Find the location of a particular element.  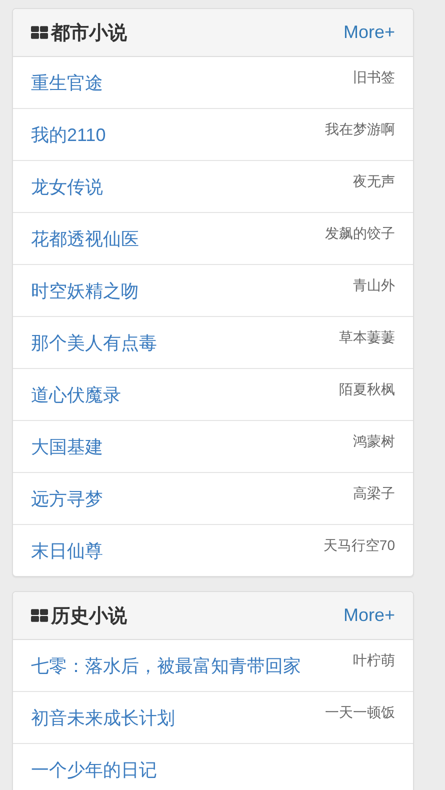

author-name: 草本萋萋 is located at coordinates (367, 338).